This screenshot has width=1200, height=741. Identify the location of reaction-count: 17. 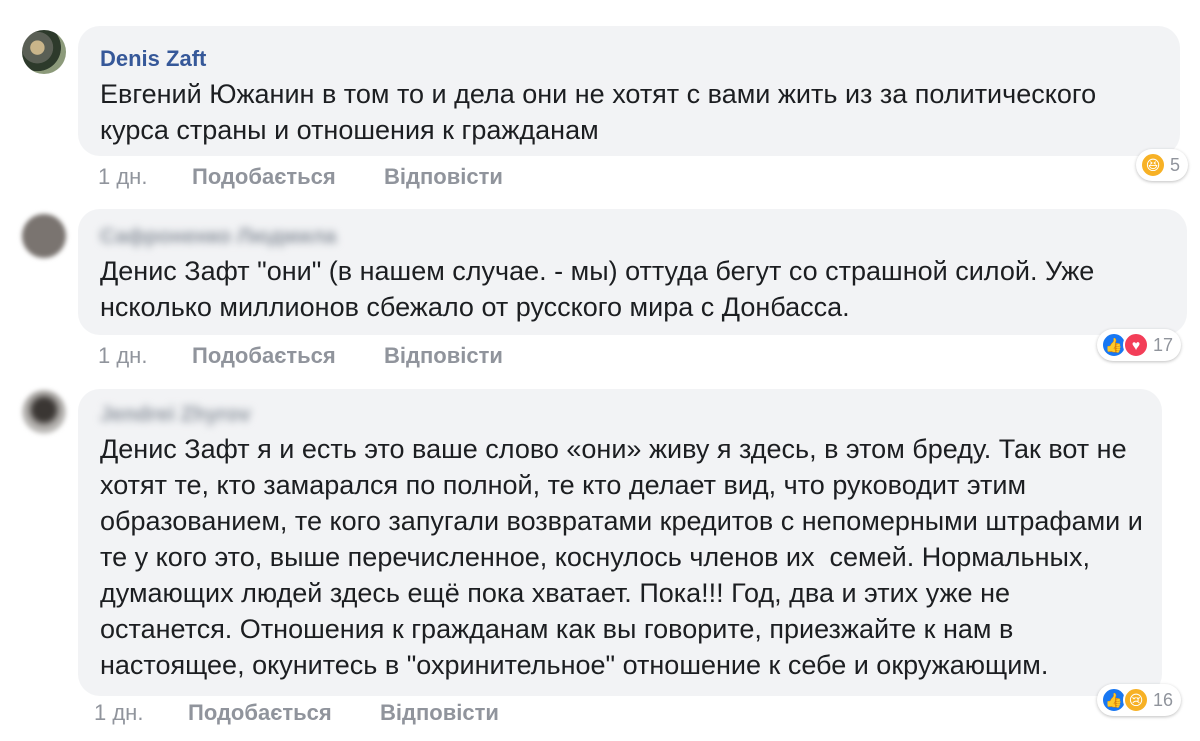
(1163, 344).